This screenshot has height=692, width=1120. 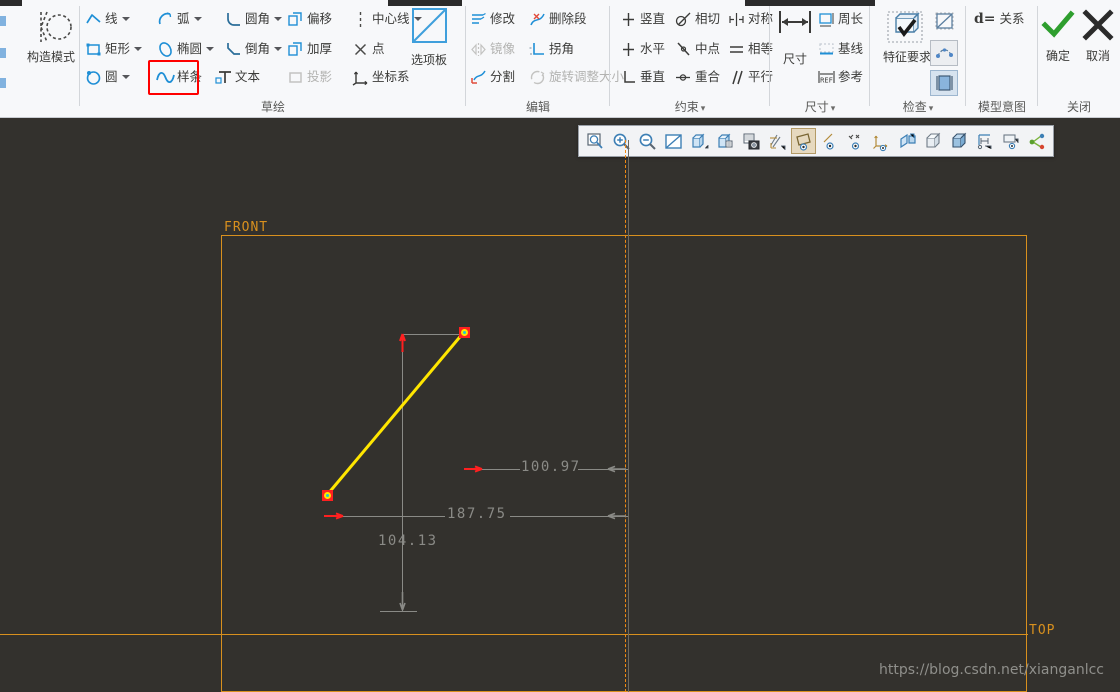 What do you see at coordinates (464, 332) in the screenshot?
I see `line-end-endpoint` at bounding box center [464, 332].